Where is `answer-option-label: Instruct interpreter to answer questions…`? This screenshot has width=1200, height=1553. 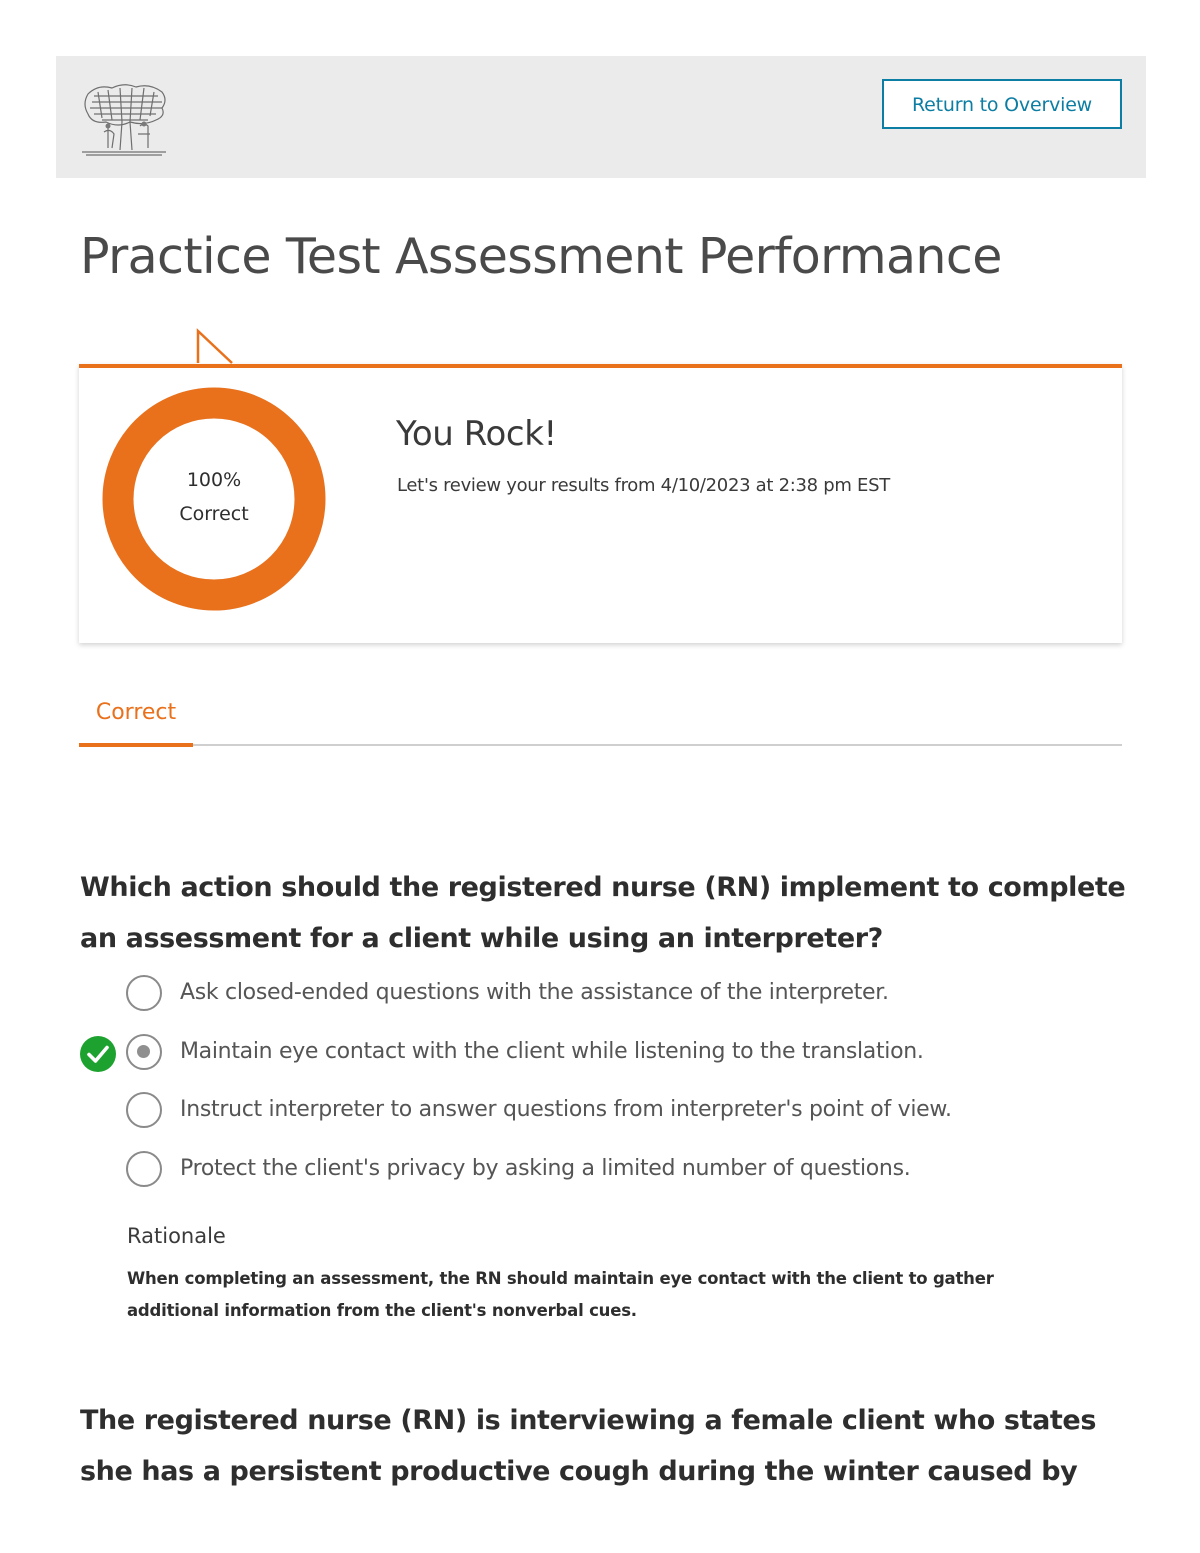 answer-option-label: Instruct interpreter to answer questions… is located at coordinates (566, 1109).